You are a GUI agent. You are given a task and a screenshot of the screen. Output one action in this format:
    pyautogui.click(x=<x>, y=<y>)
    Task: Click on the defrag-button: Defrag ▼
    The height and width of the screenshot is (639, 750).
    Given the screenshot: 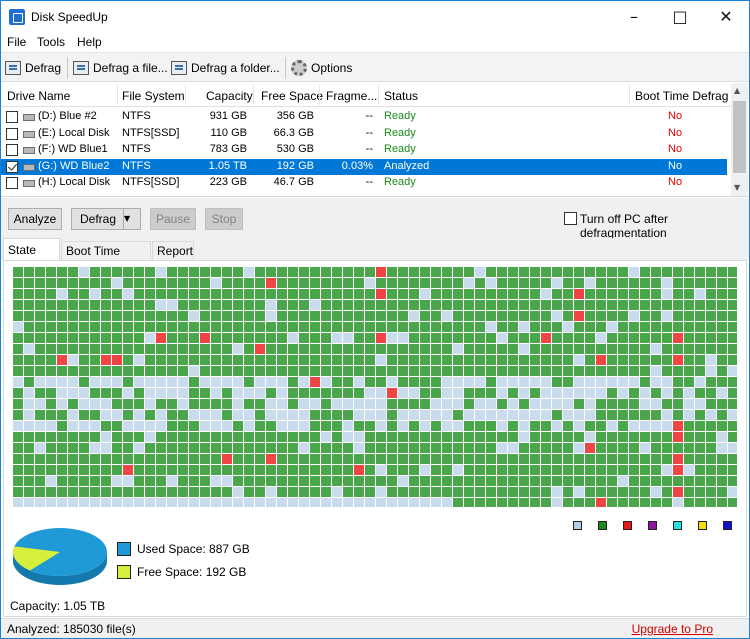 What is the action you would take?
    pyautogui.click(x=106, y=219)
    